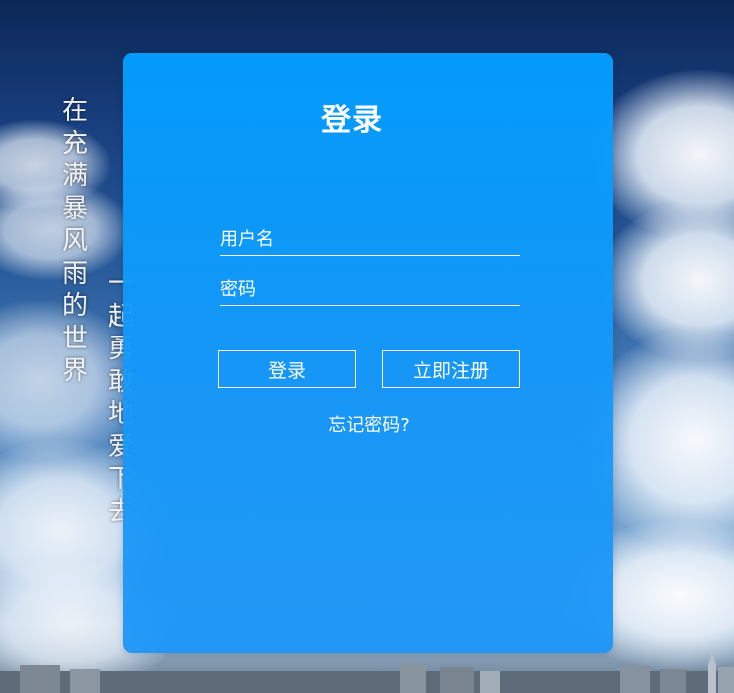 The width and height of the screenshot is (734, 693). Describe the element at coordinates (74, 241) in the screenshot. I see `poem-line-1: 在充满暴风雨的世界` at that location.